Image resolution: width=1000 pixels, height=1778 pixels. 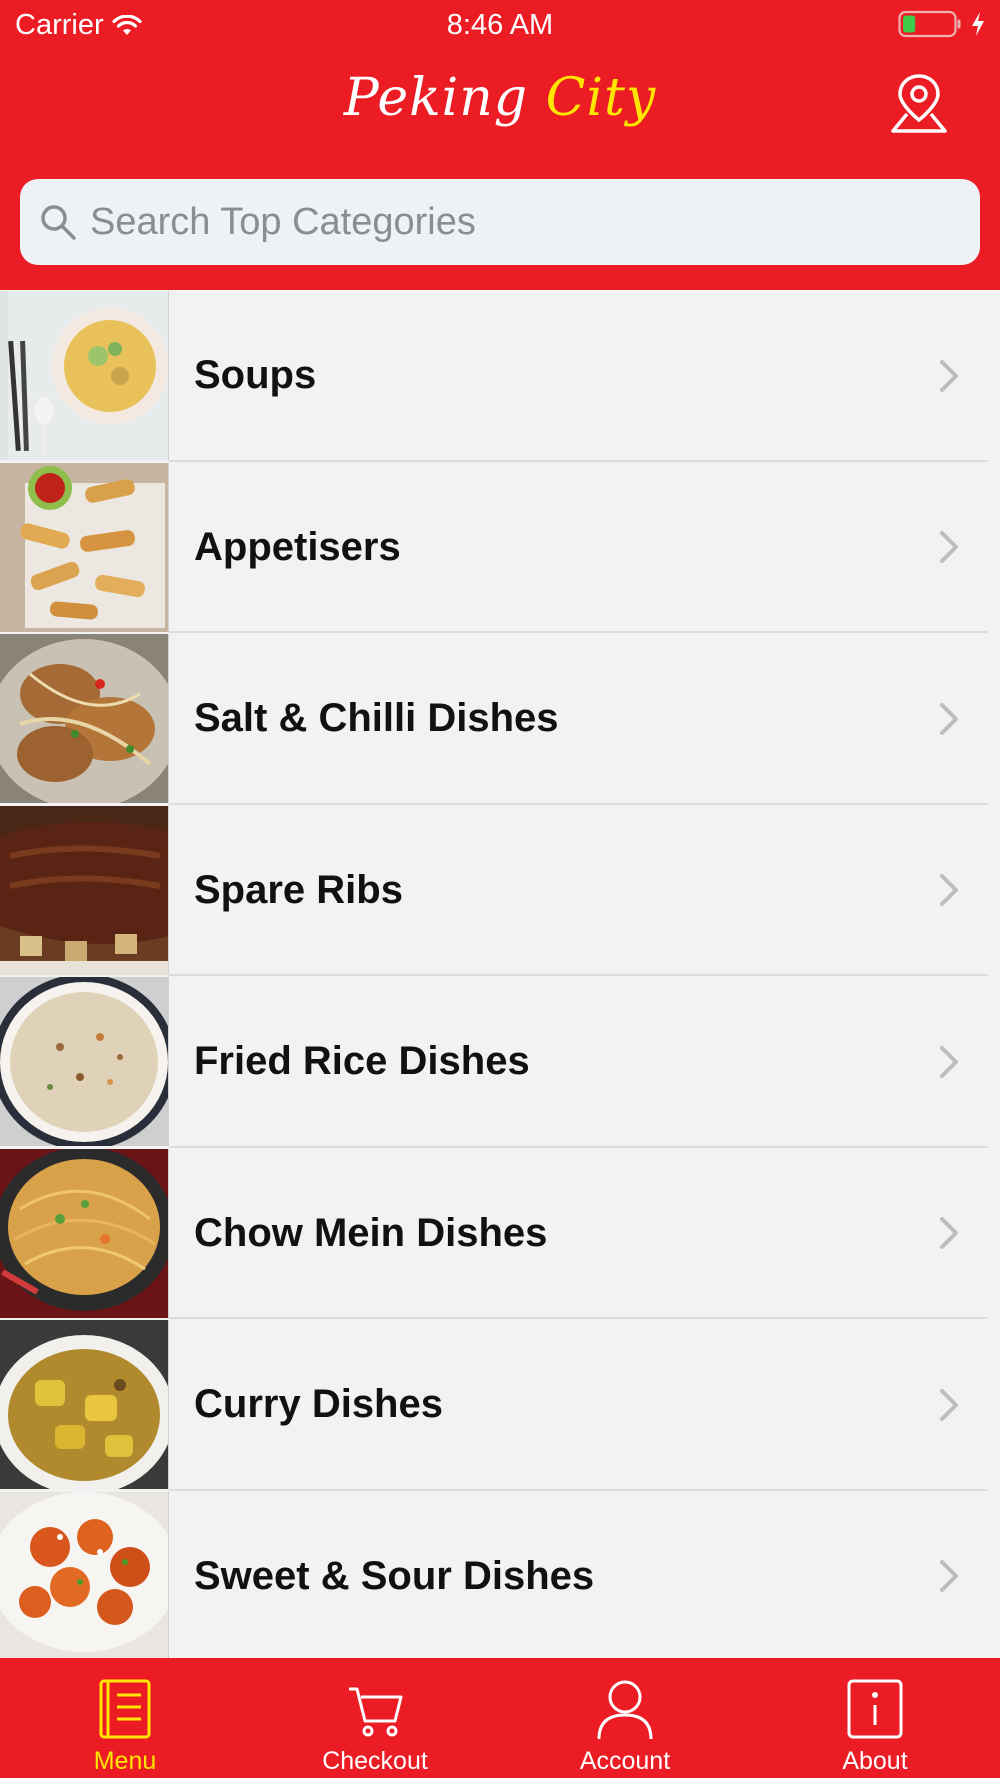 I want to click on category-row-appetisers: Appetisers, so click(x=500, y=547).